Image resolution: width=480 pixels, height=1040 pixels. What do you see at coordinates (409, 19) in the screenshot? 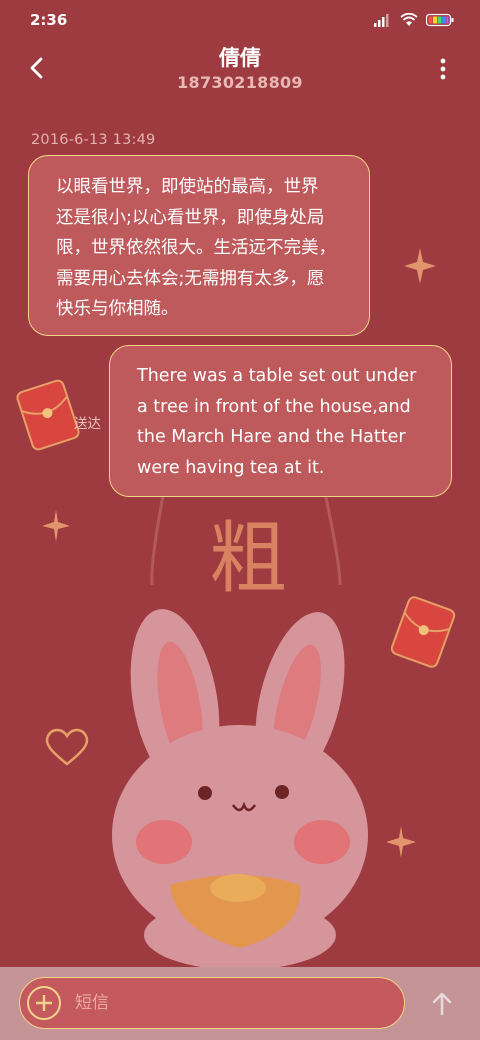
I see `wifi-icon` at bounding box center [409, 19].